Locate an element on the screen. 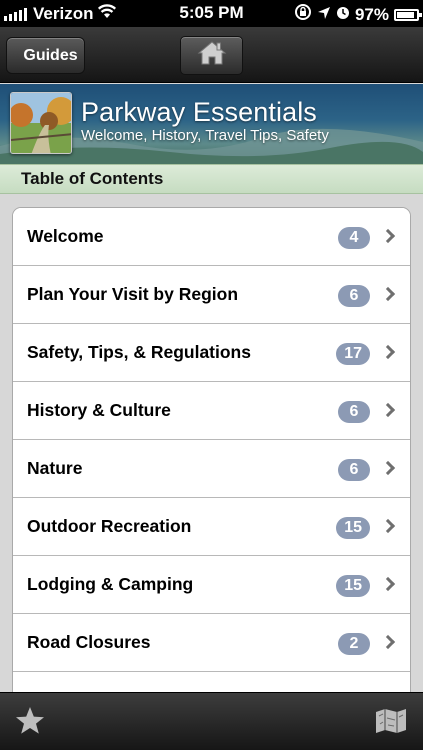 The image size is (423, 750). list-item: Road Closures 2 is located at coordinates (211, 643).